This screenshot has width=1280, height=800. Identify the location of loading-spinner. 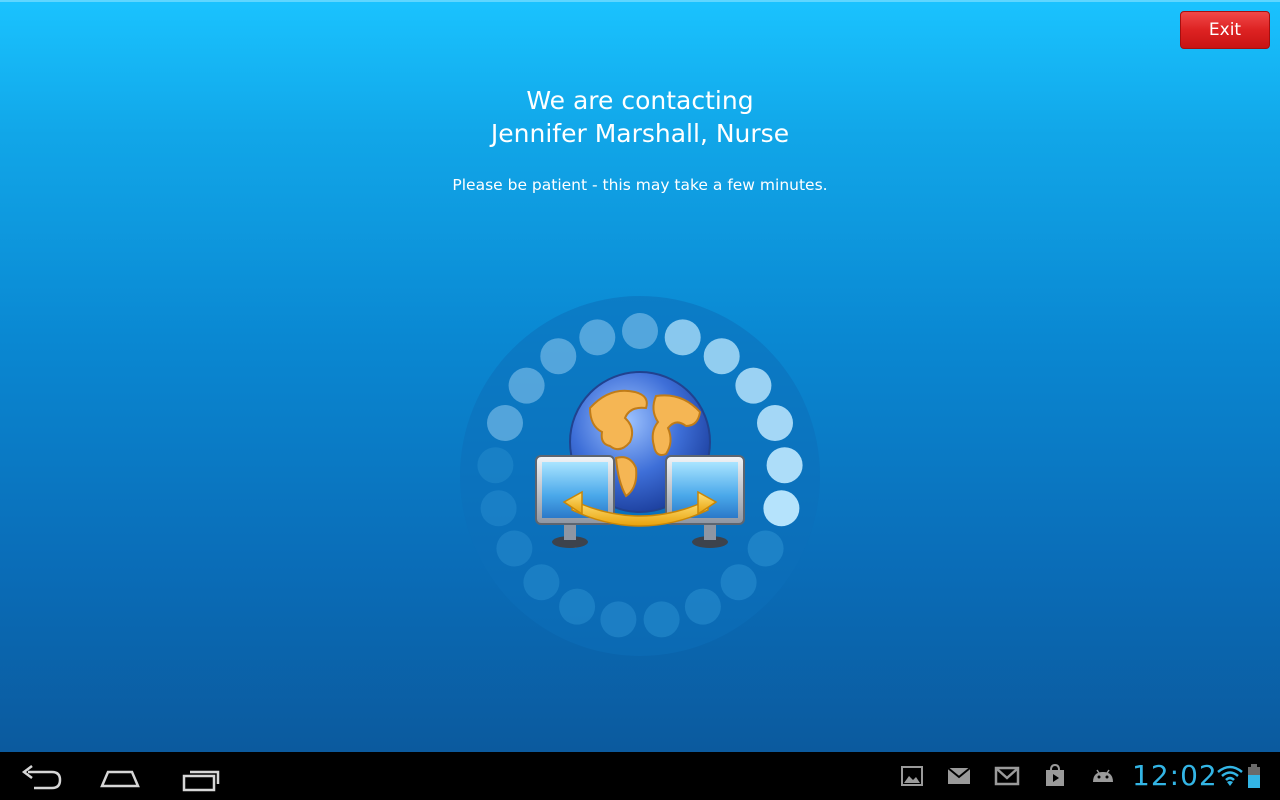
(640, 476).